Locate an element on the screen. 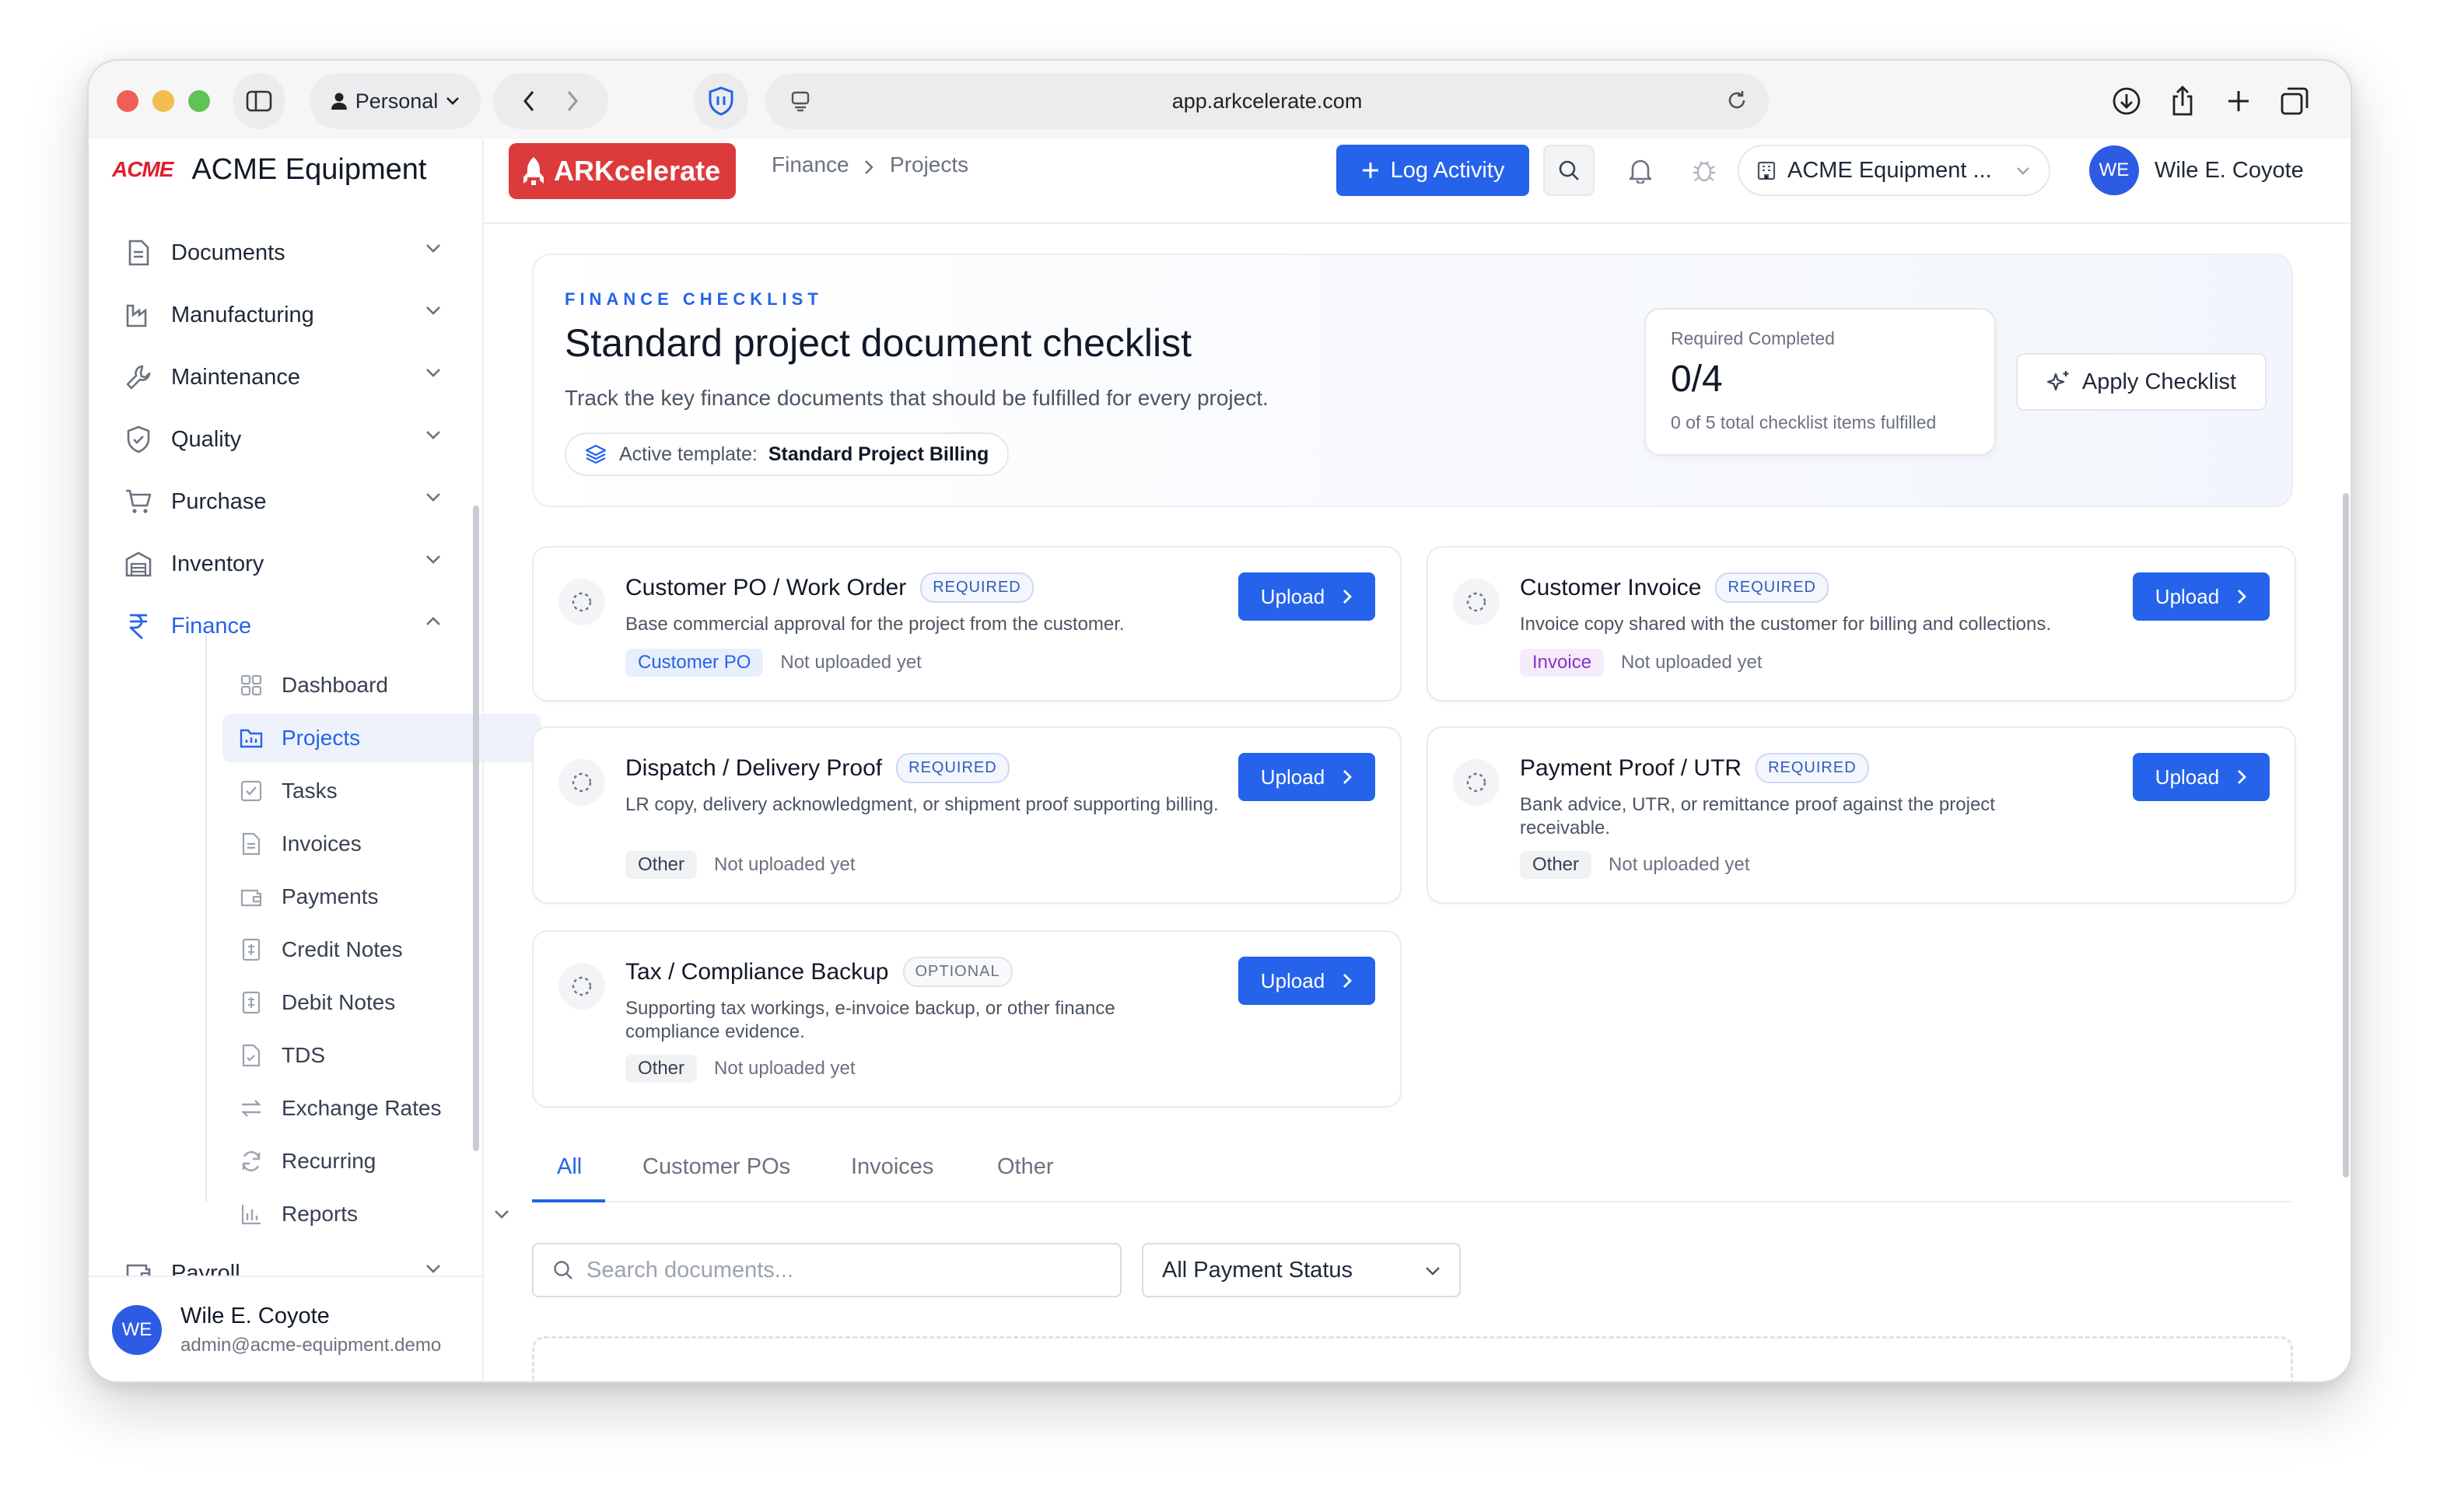  shield-extension-icon is located at coordinates (721, 101).